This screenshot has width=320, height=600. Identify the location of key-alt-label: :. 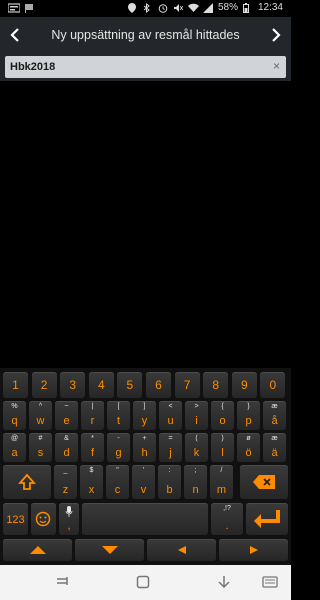
(169, 470).